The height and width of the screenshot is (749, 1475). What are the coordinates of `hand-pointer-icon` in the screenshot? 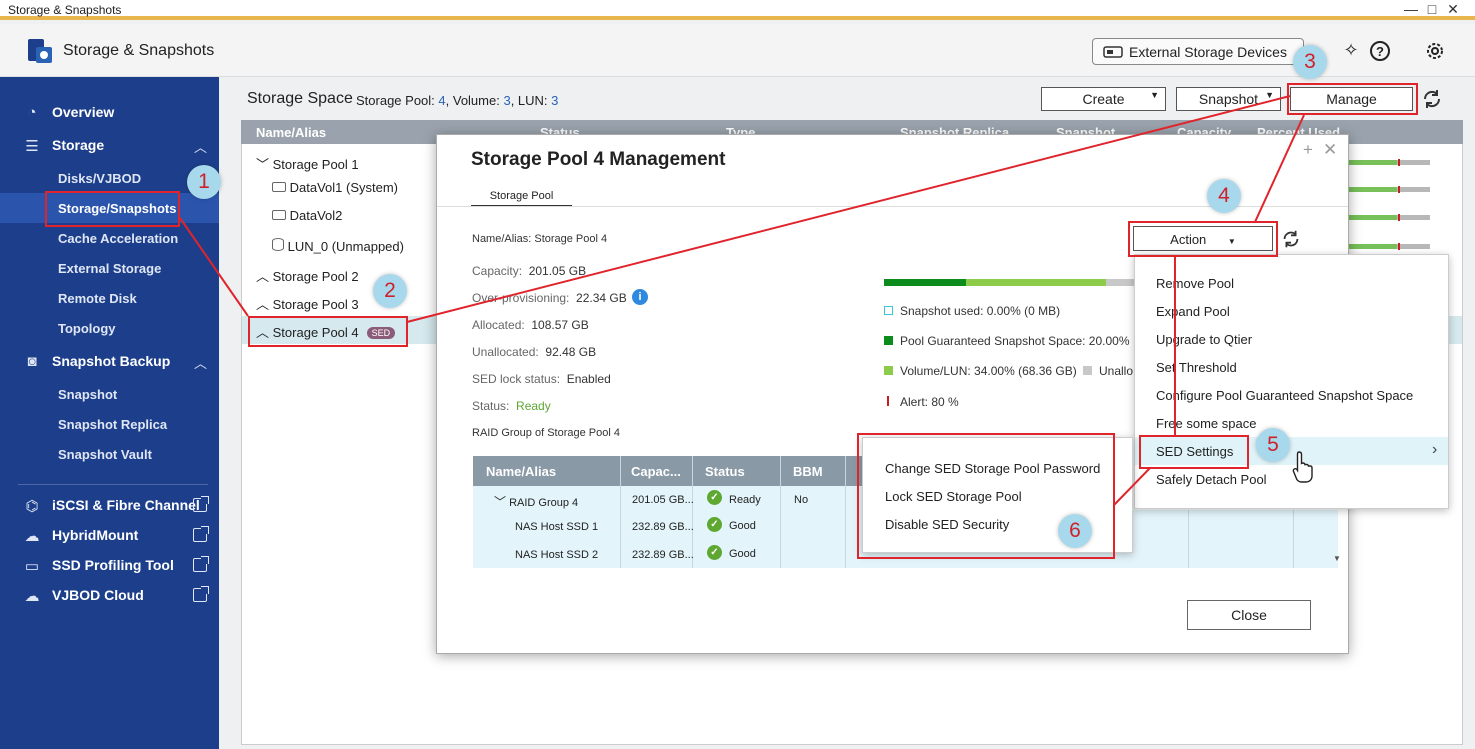 It's located at (1302, 467).